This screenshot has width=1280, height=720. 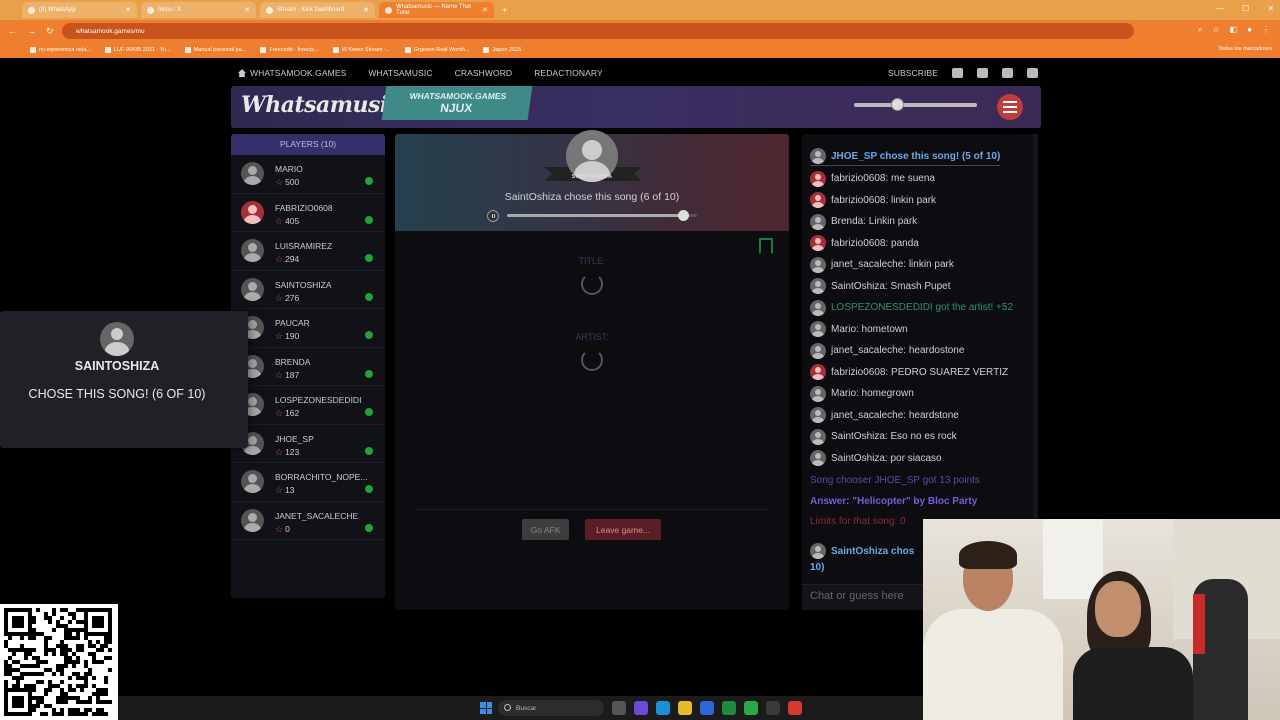 What do you see at coordinates (685, 708) in the screenshot?
I see `folder-icon` at bounding box center [685, 708].